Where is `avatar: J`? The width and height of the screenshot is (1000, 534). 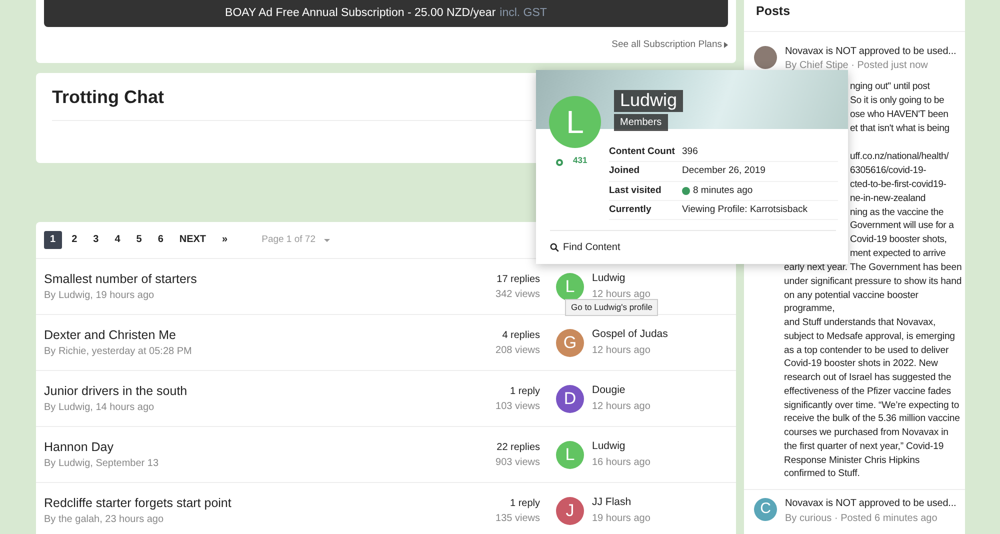
avatar: J is located at coordinates (570, 510).